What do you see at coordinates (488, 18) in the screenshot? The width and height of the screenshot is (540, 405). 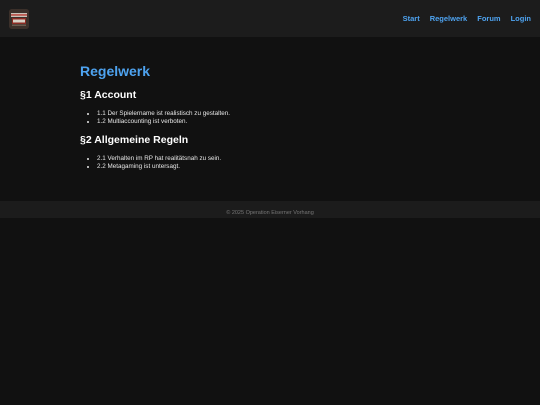 I see `nav-link-forum: Forum` at bounding box center [488, 18].